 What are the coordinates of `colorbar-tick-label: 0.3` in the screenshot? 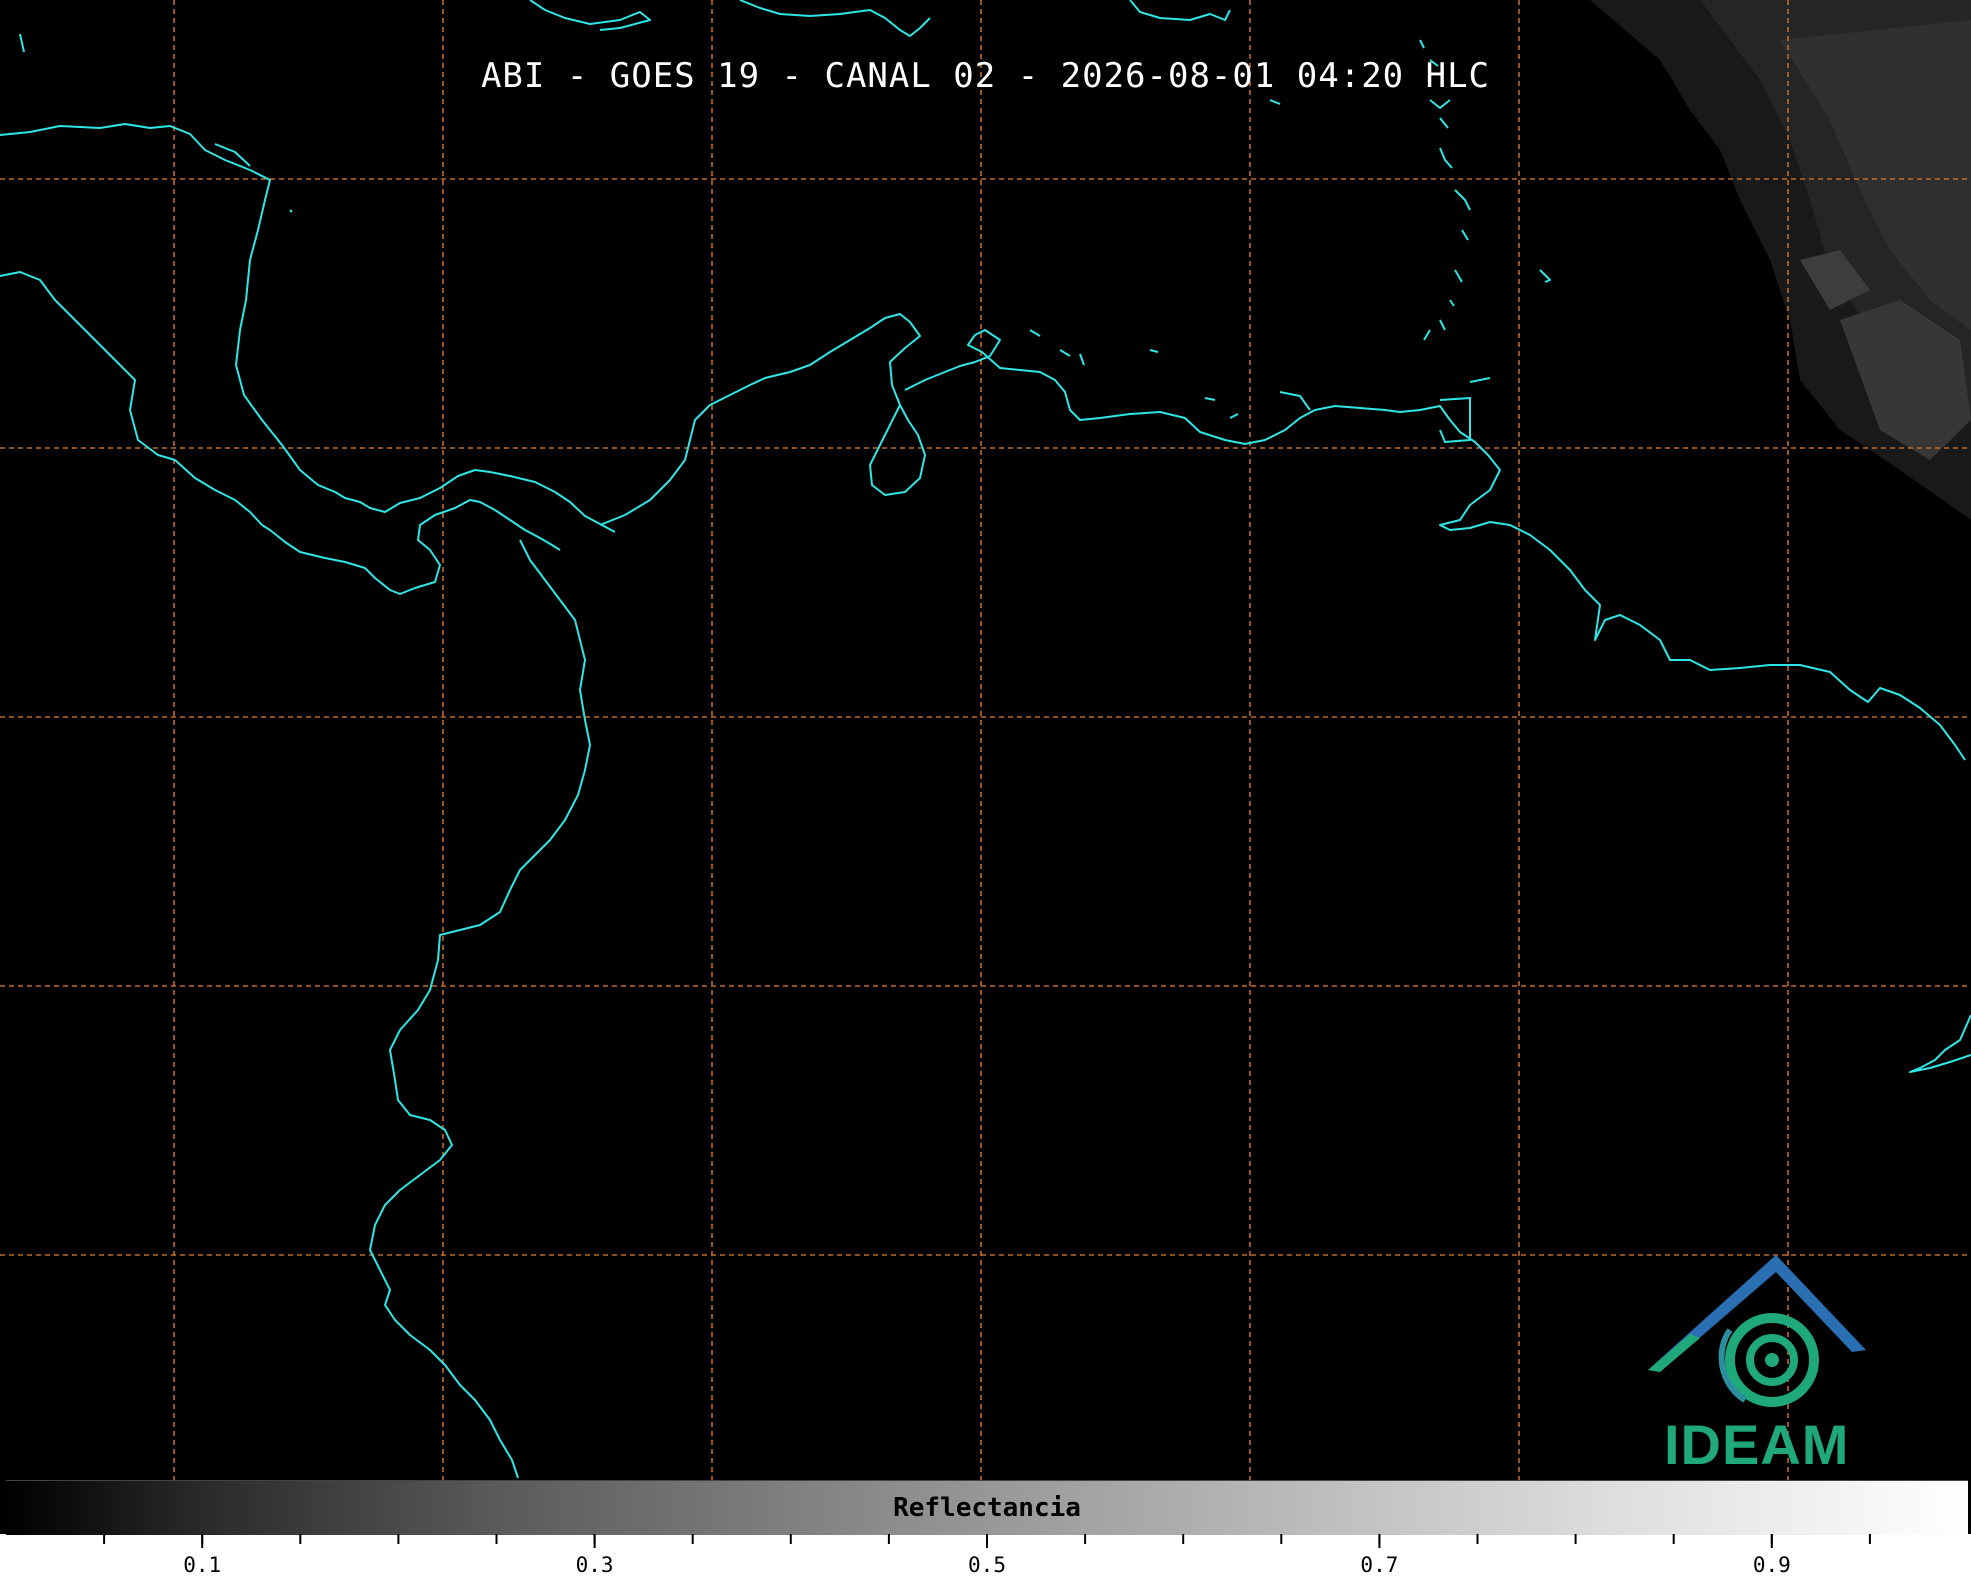 It's located at (594, 1565).